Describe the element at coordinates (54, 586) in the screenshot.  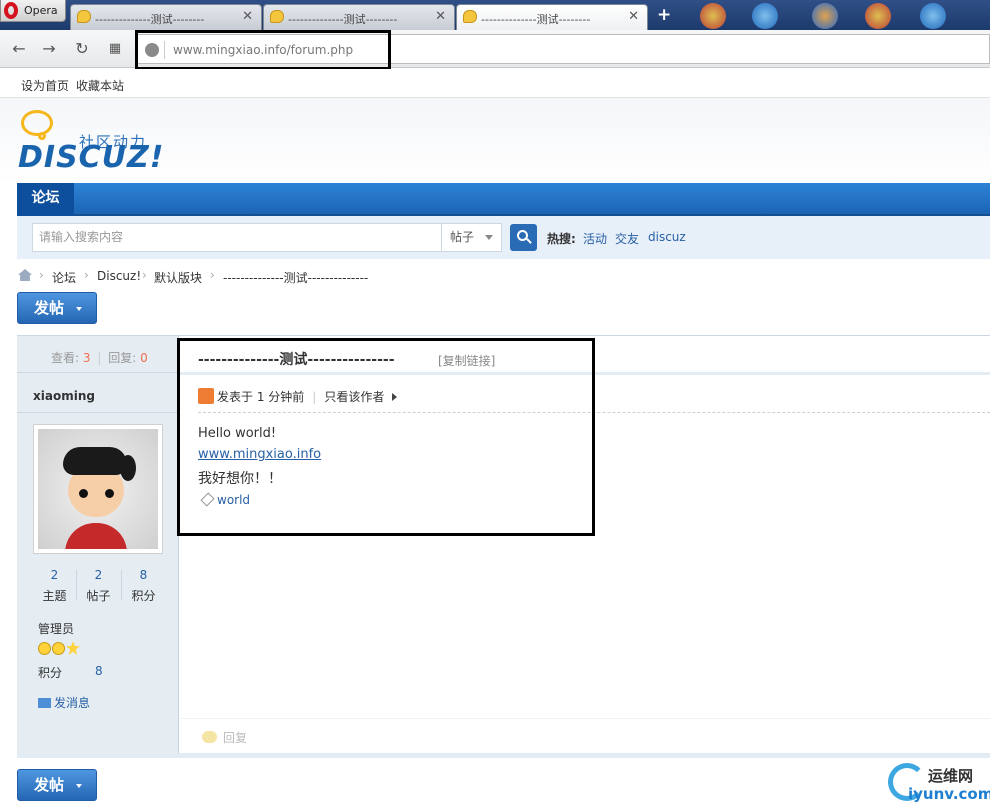
I see `stat-threads: 2 主题` at that location.